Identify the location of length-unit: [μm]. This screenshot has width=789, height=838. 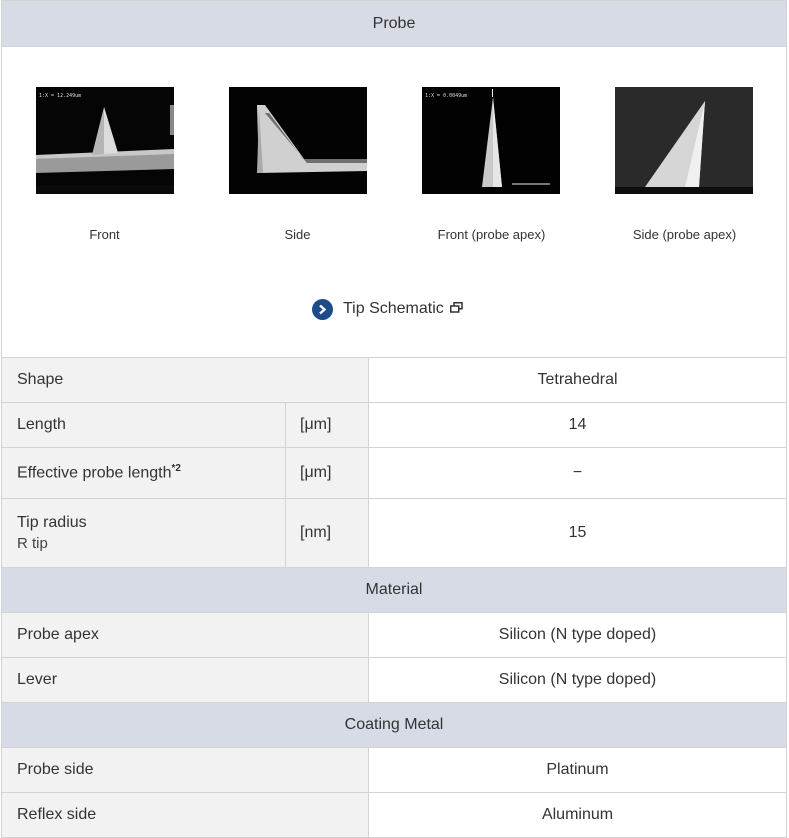
(327, 425).